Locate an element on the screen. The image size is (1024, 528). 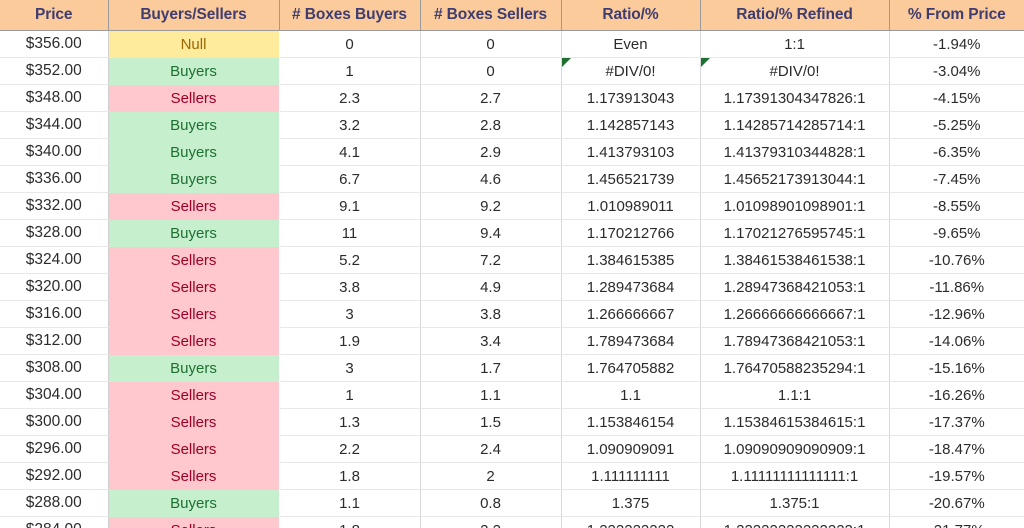
cell-boxes-buyers: 1.3 is located at coordinates (350, 422).